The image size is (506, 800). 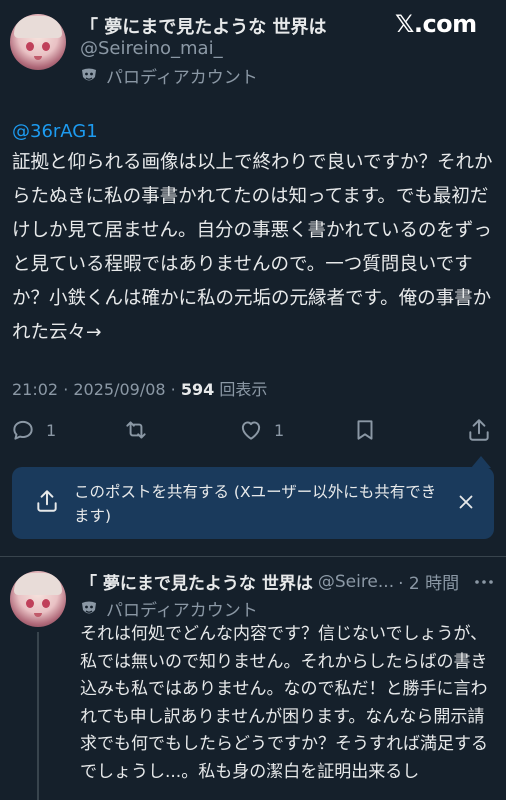 I want to click on thread-line, so click(x=38, y=716).